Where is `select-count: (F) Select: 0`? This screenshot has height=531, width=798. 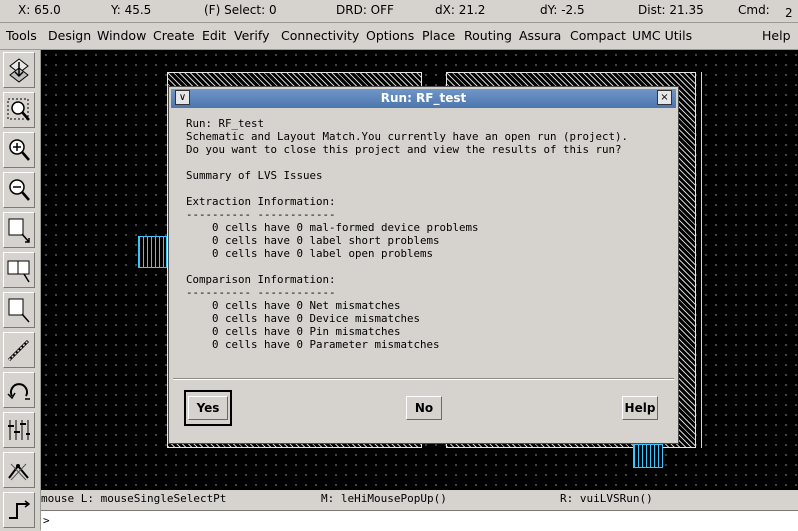
select-count: (F) Select: 0 is located at coordinates (240, 10).